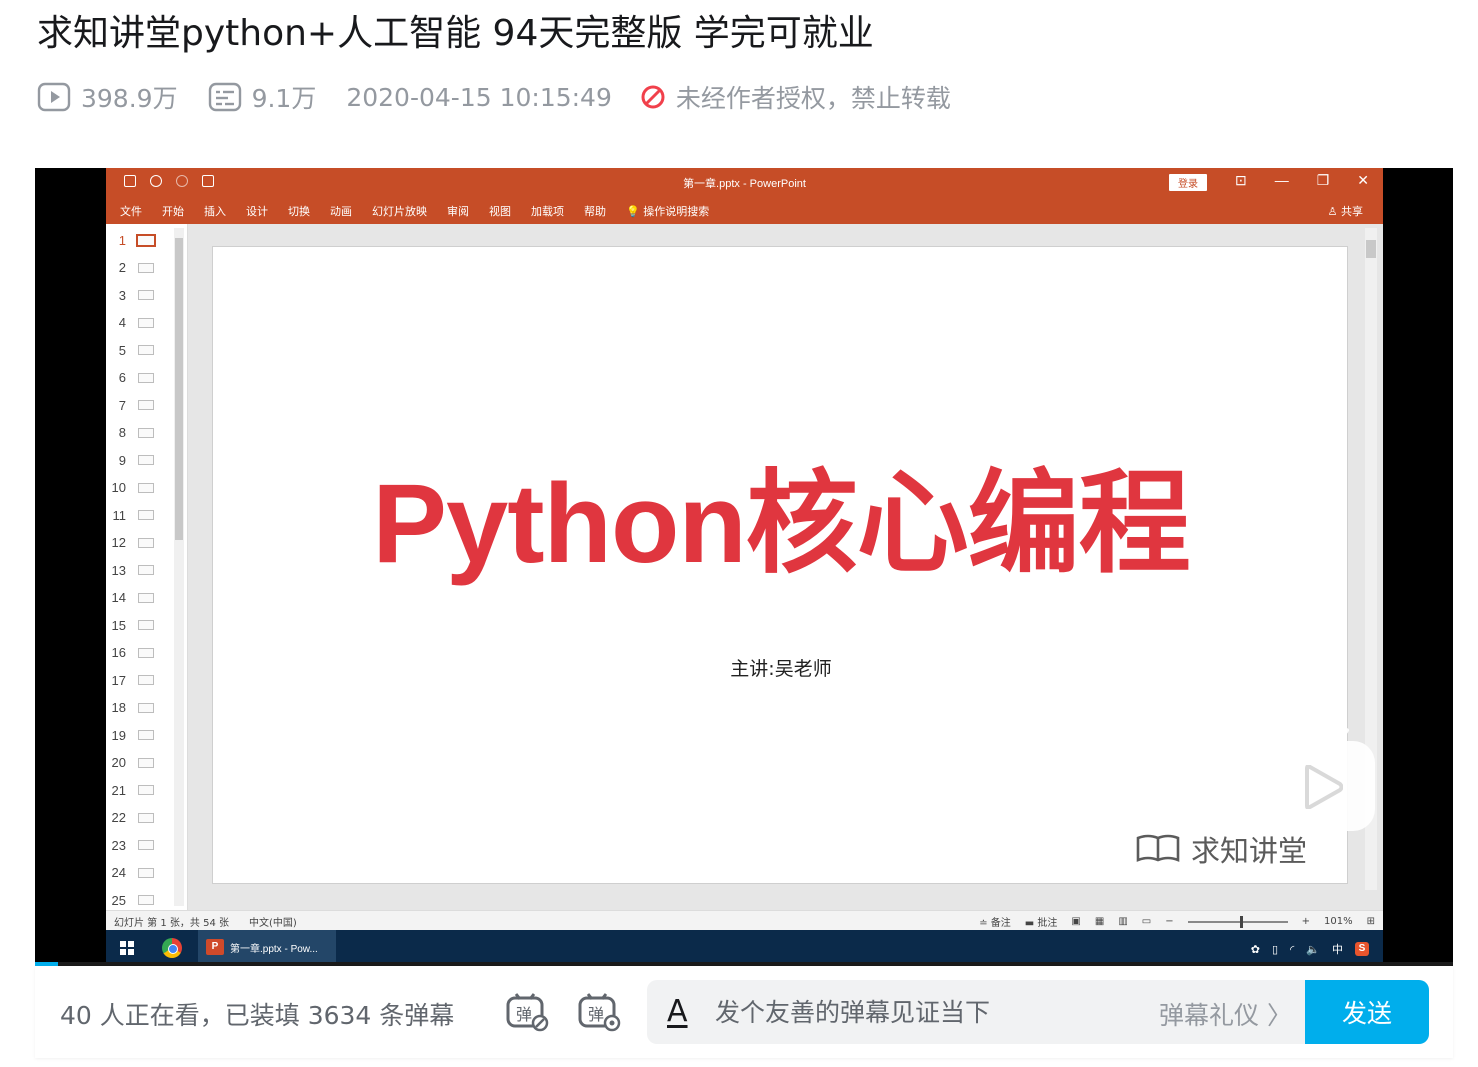 This screenshot has height=1067, width=1478. I want to click on slide-thumbnail-number: 18, so click(118, 707).